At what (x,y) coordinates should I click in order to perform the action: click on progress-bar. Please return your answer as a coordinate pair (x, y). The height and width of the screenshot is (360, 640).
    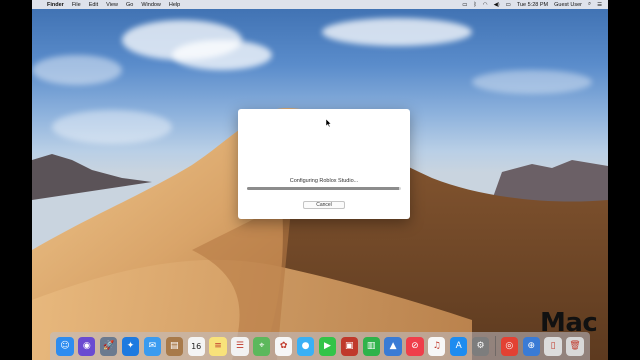
    Looking at the image, I should click on (324, 188).